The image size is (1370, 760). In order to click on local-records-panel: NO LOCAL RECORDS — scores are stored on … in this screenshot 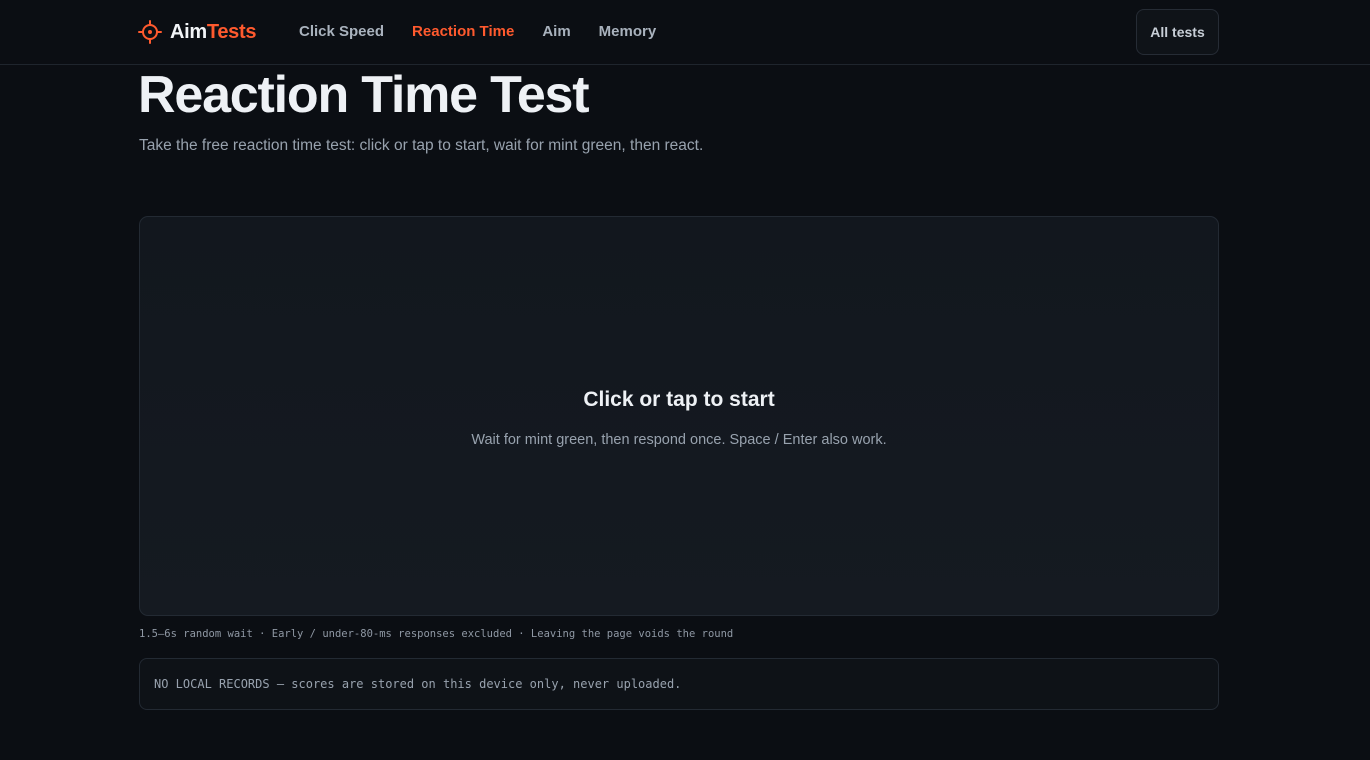, I will do `click(679, 684)`.